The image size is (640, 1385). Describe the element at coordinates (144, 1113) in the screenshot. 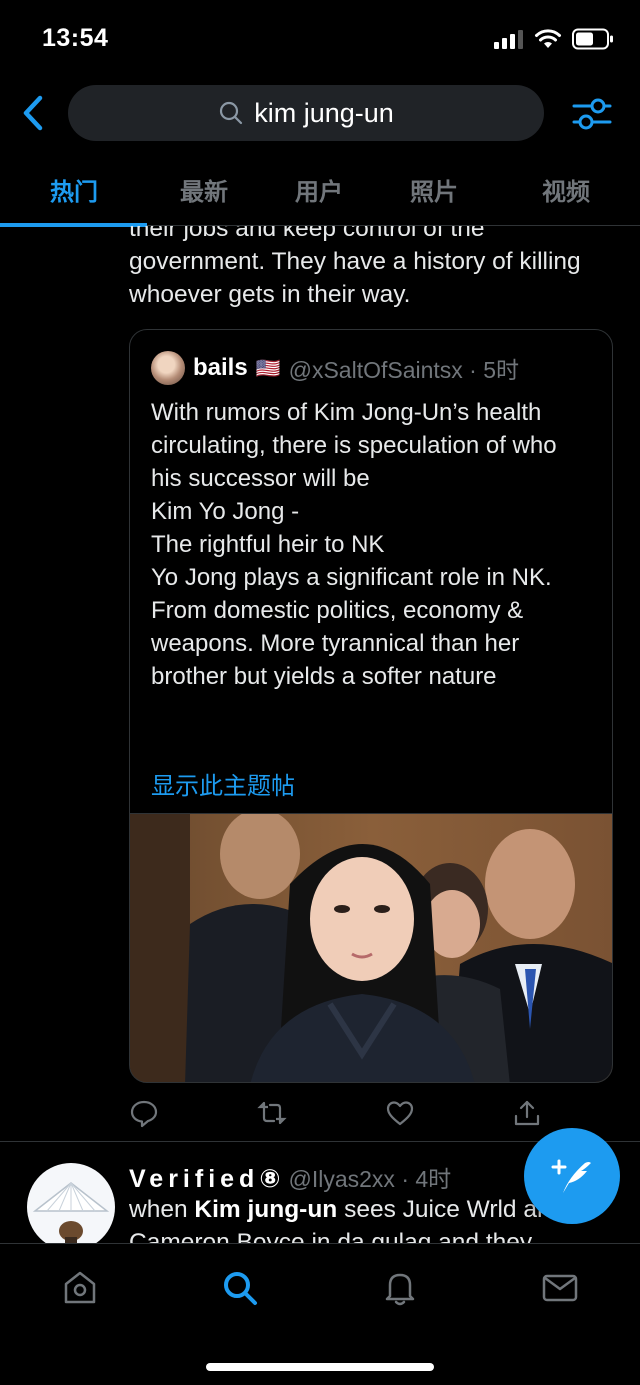

I see `reply-icon` at that location.